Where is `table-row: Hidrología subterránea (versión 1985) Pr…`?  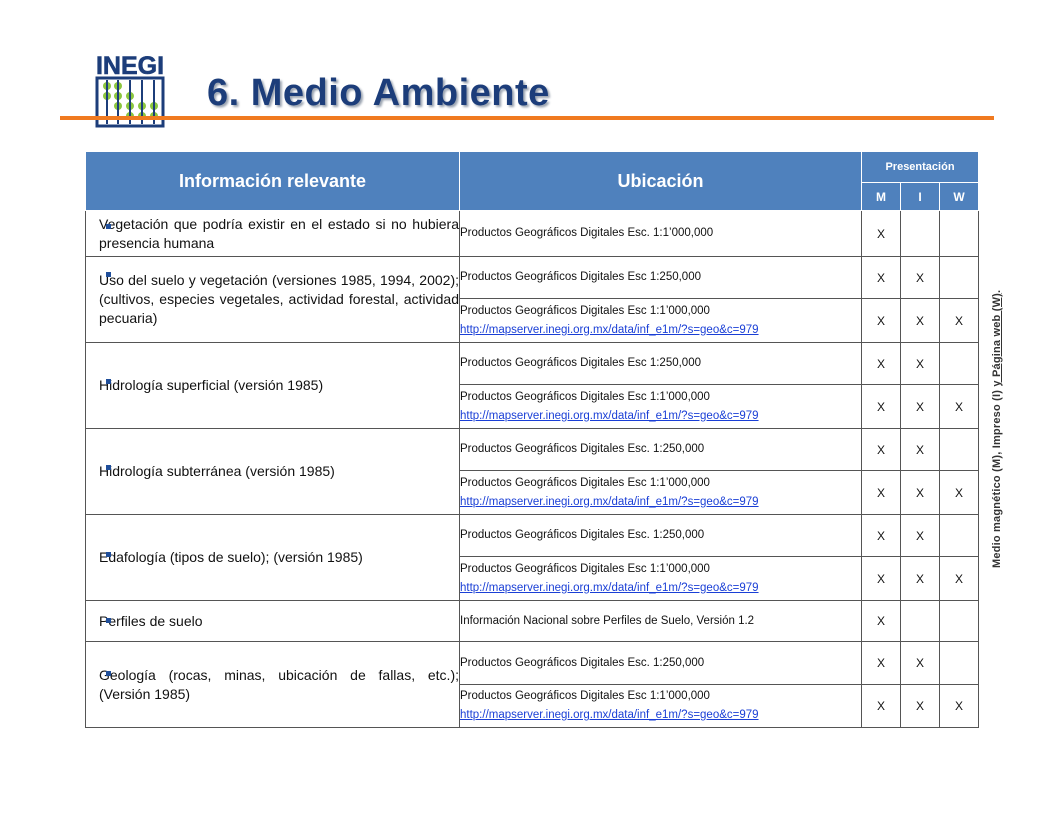
table-row: Hidrología subterránea (versión 1985) Pr… is located at coordinates (532, 471).